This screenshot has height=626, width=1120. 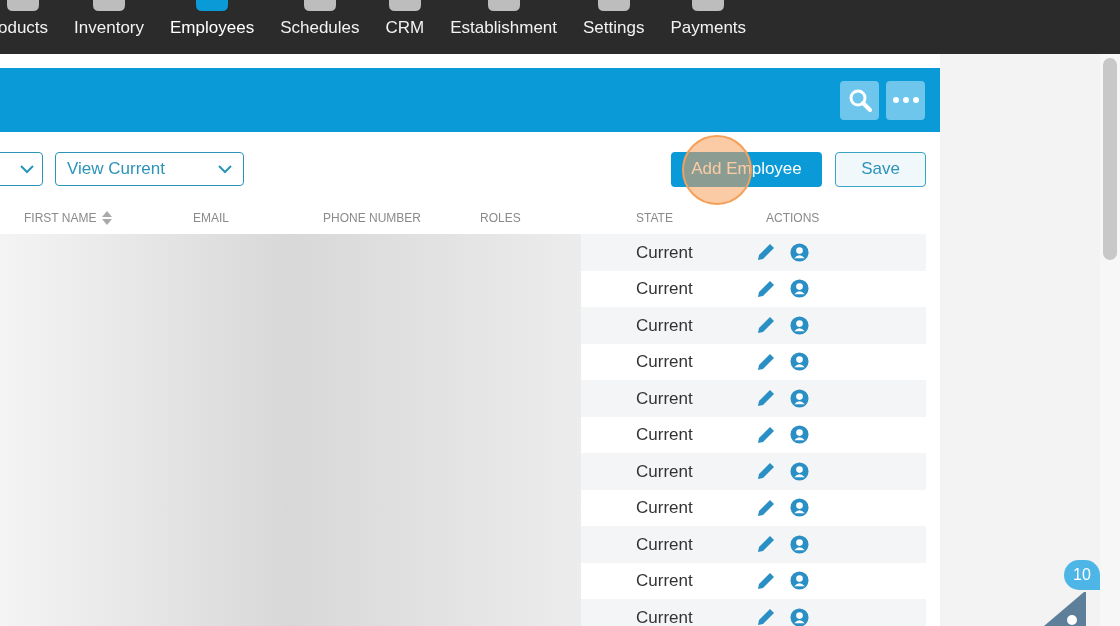 What do you see at coordinates (500, 218) in the screenshot?
I see `column-header: ROLES` at bounding box center [500, 218].